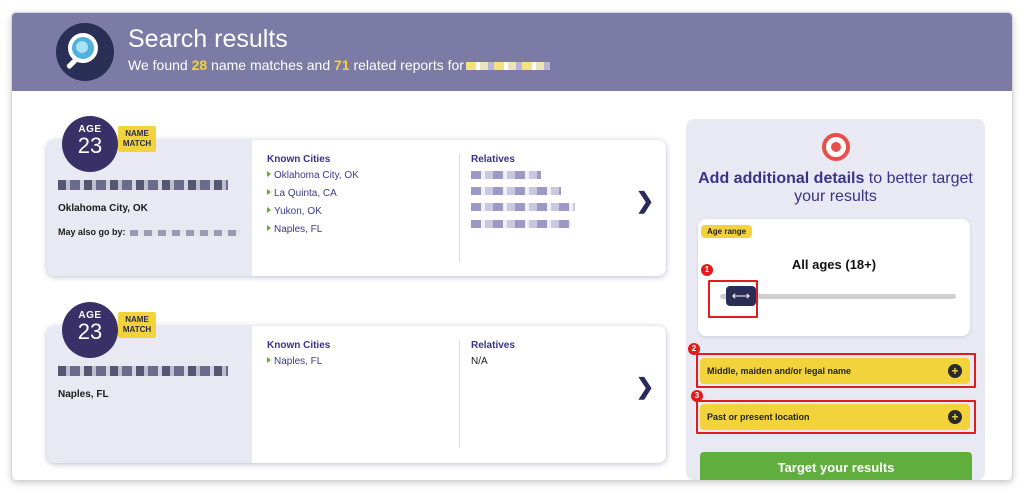 The image size is (1024, 492). What do you see at coordinates (507, 66) in the screenshot?
I see `redacted-search-name` at bounding box center [507, 66].